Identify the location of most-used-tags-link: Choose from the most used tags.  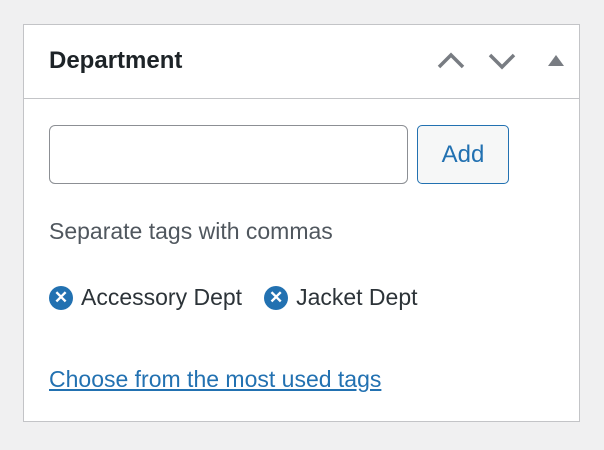
(215, 379).